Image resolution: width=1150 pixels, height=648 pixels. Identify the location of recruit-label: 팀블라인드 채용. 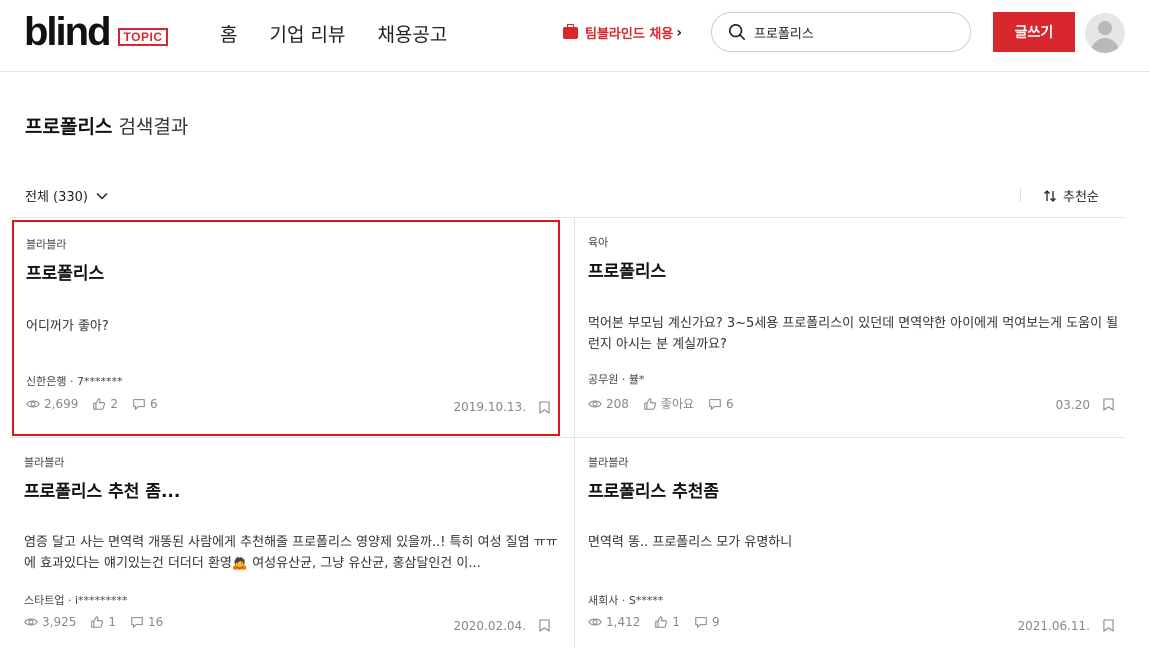
(629, 34).